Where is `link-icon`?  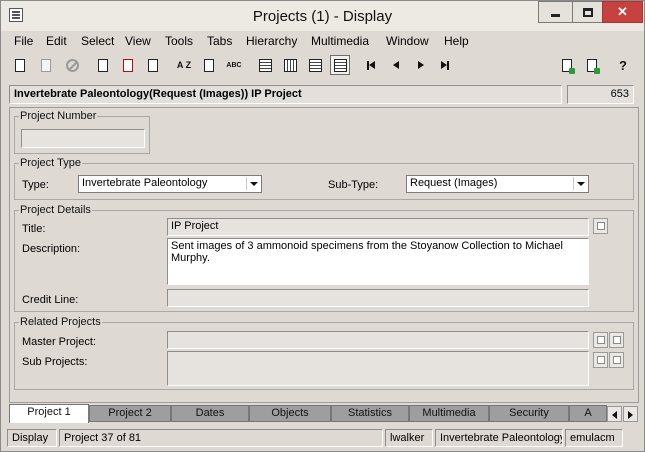 link-icon is located at coordinates (593, 66).